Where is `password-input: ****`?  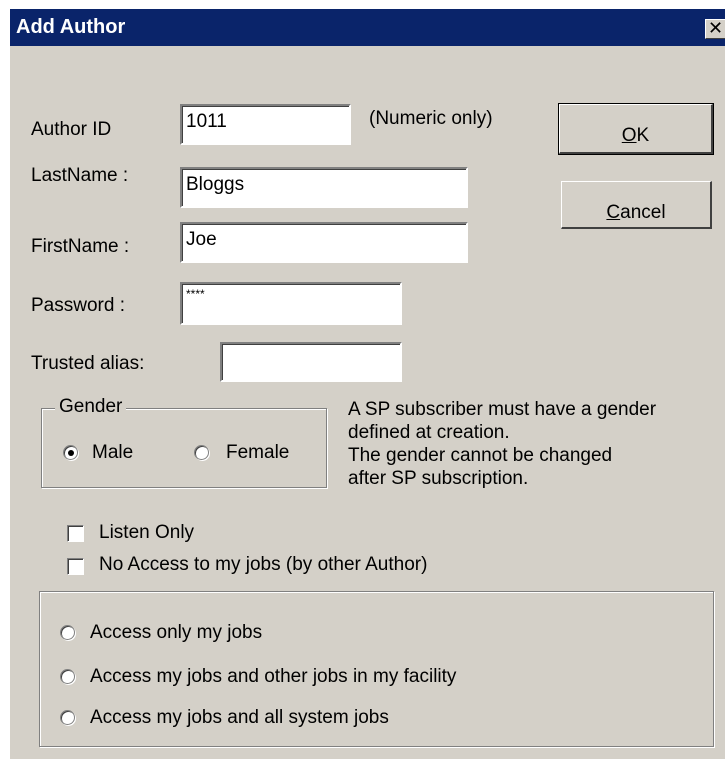 password-input: **** is located at coordinates (291, 303).